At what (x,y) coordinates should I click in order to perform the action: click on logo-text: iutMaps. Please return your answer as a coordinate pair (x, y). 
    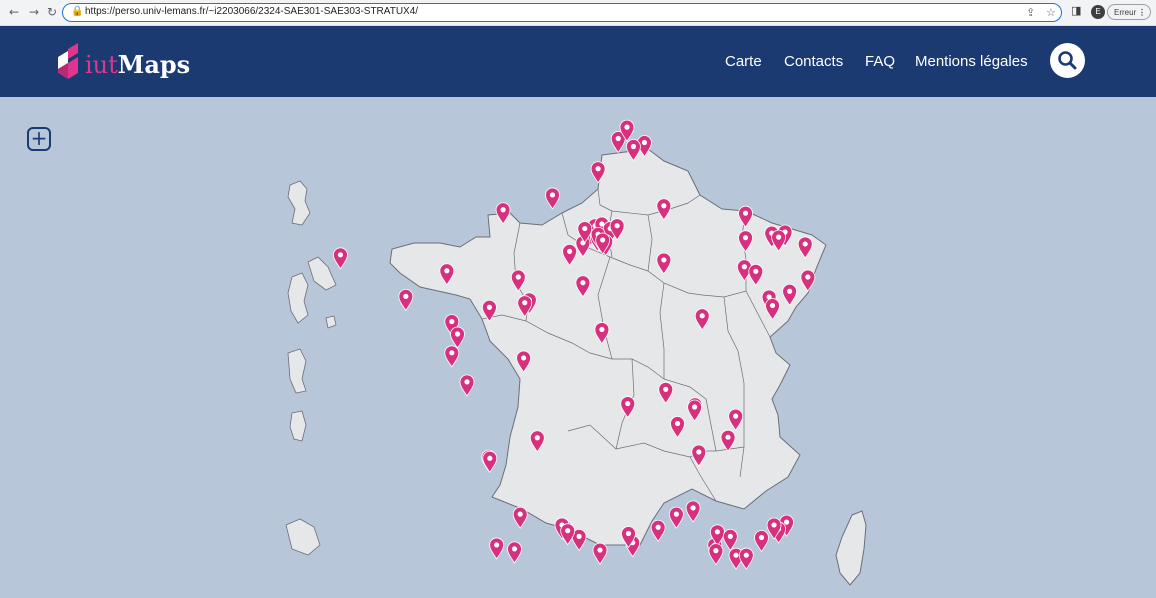
    Looking at the image, I should click on (137, 64).